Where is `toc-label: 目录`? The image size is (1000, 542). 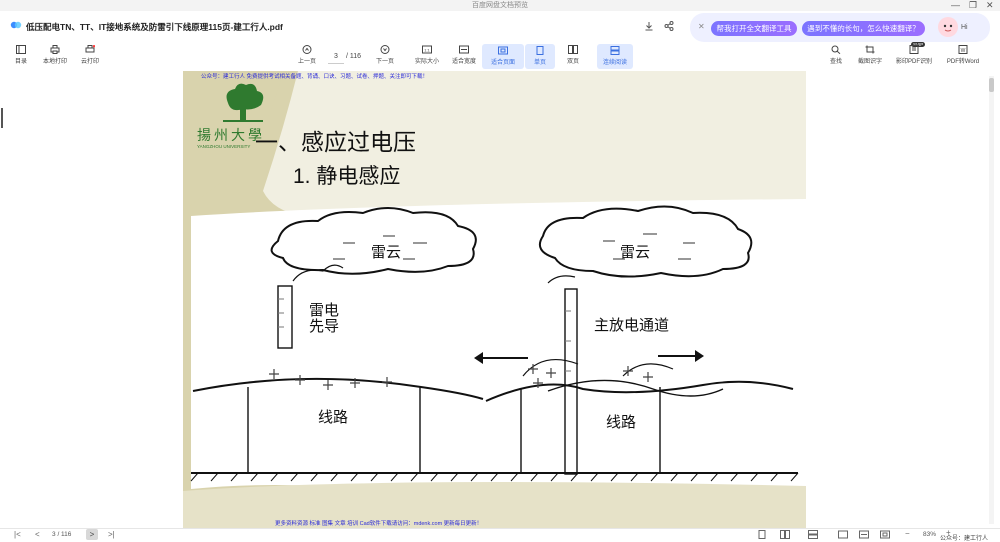
toc-label: 目录 is located at coordinates (20, 62).